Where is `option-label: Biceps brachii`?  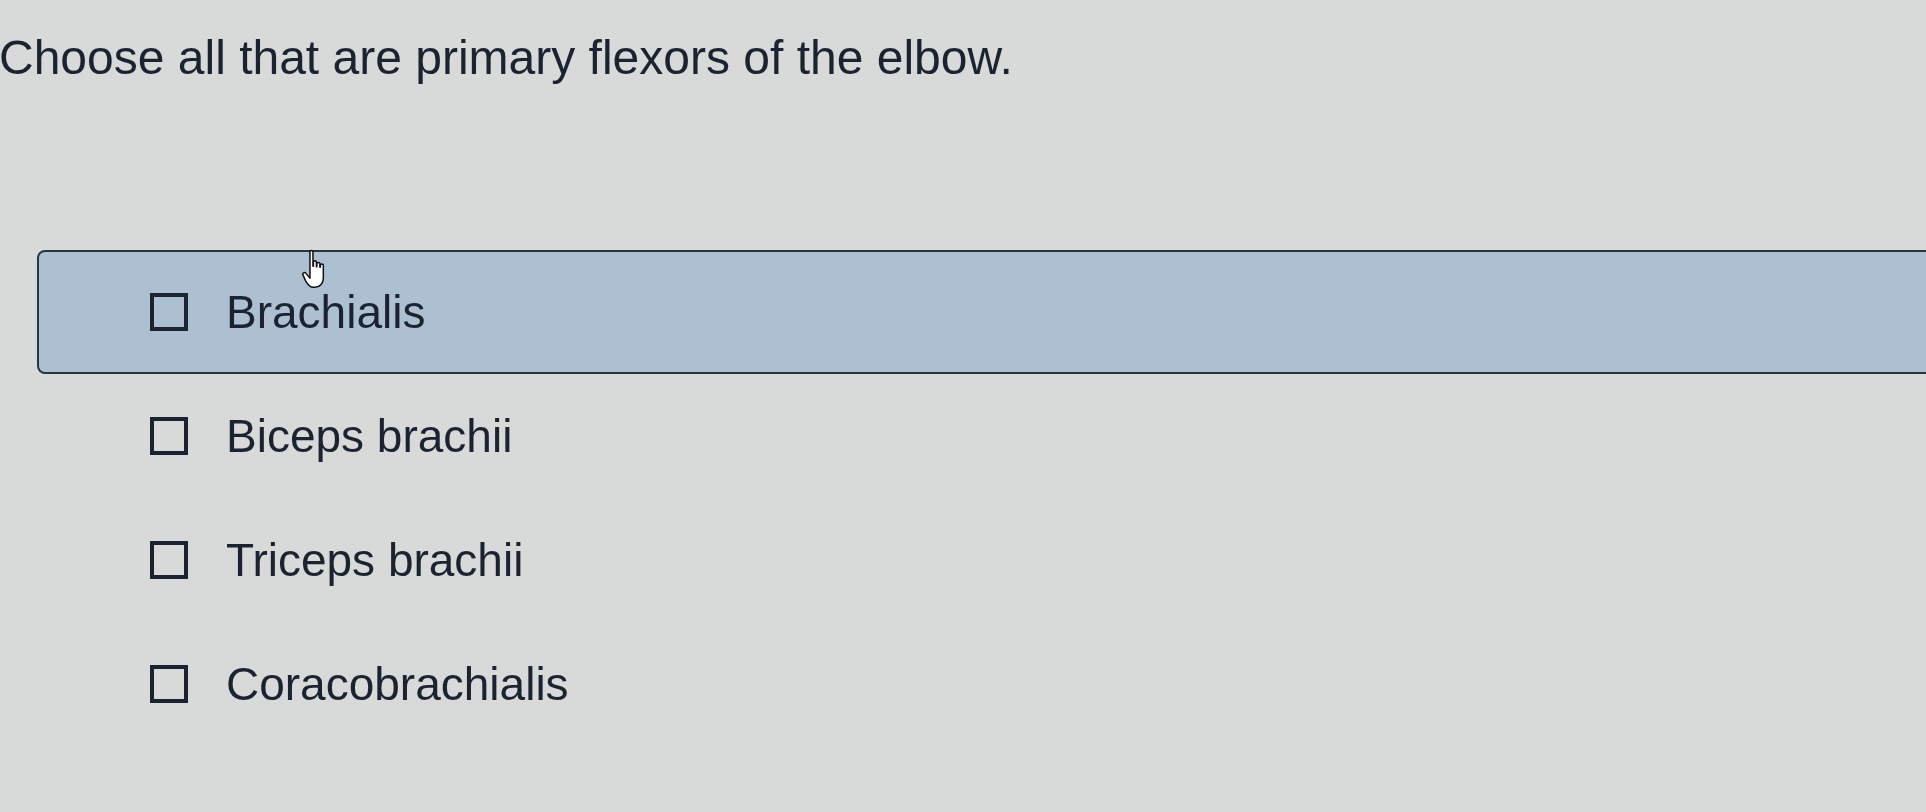 option-label: Biceps brachii is located at coordinates (369, 436).